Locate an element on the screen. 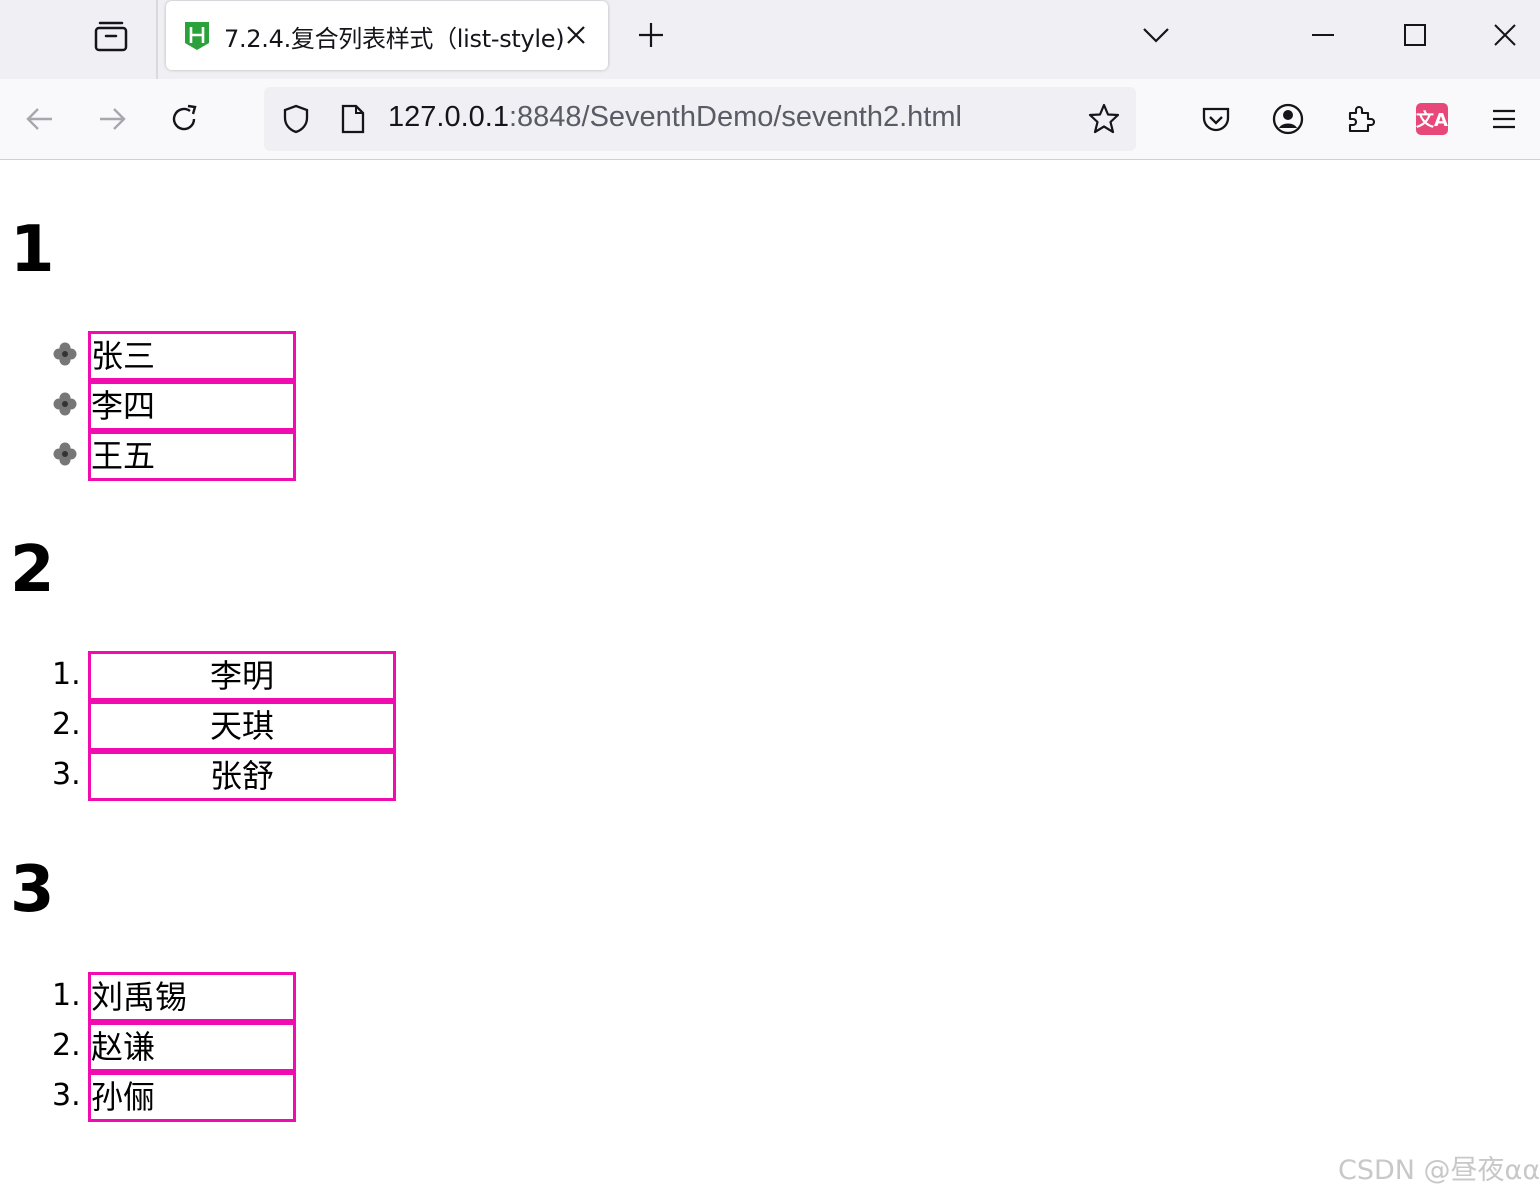 This screenshot has height=1192, width=1540. address-bar: 127.0.0.1:8848/SeventhDemo/seventh2.html is located at coordinates (700, 119).